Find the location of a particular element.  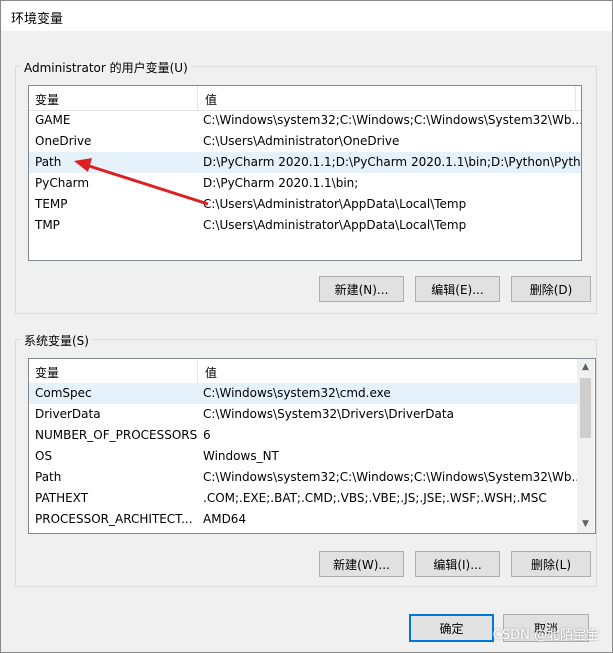

variable-value: AMD64 is located at coordinates (225, 519).